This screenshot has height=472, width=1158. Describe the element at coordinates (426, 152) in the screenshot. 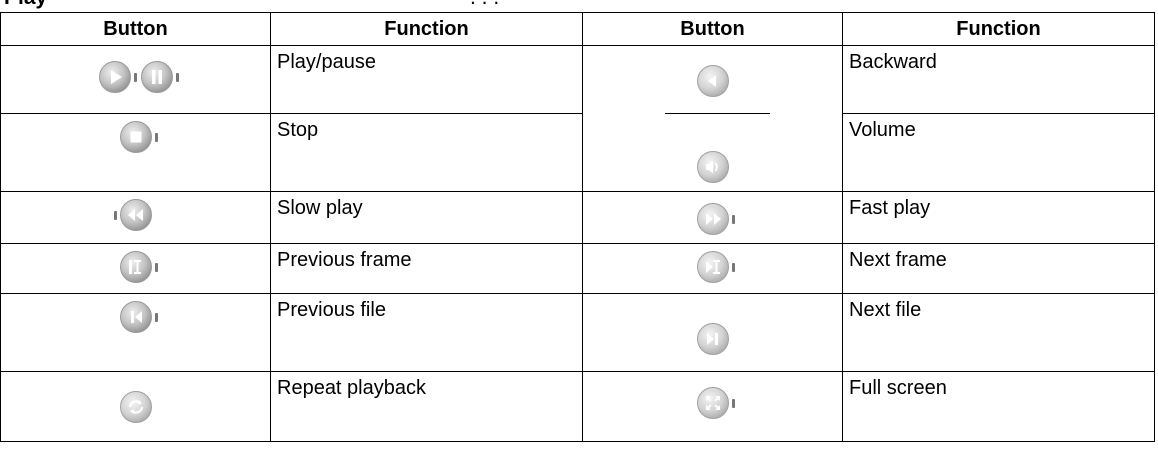

I see `function-cell: Stop` at that location.